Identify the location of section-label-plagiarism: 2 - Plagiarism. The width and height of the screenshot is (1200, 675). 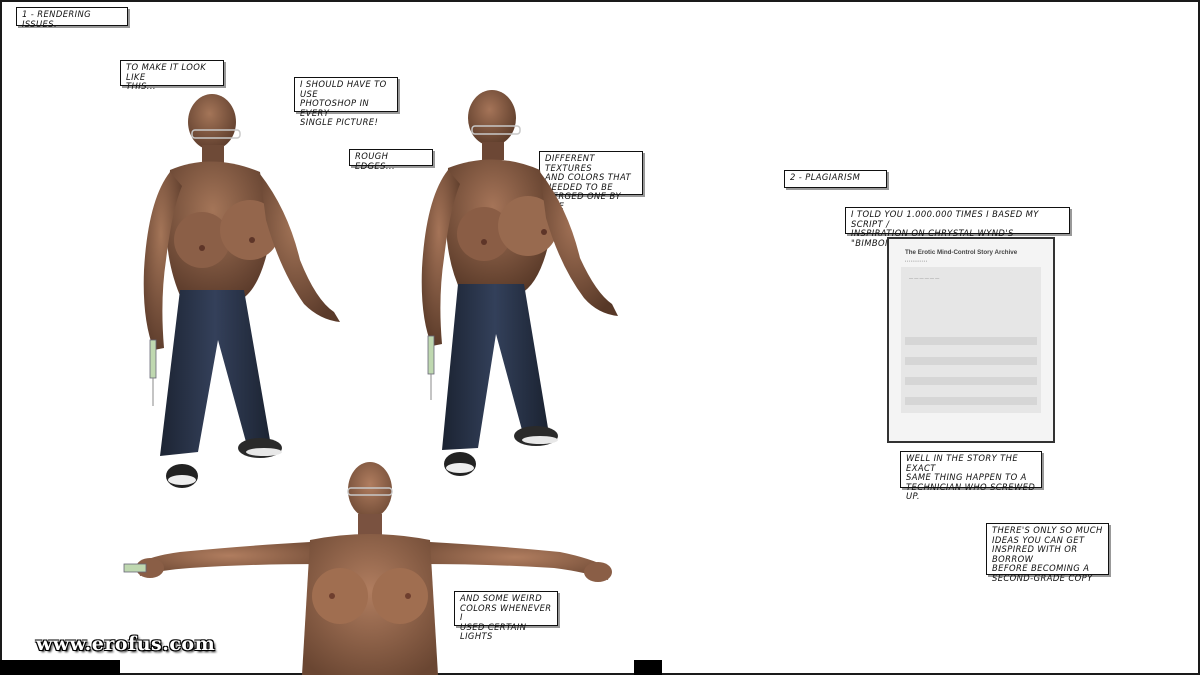
(835, 179).